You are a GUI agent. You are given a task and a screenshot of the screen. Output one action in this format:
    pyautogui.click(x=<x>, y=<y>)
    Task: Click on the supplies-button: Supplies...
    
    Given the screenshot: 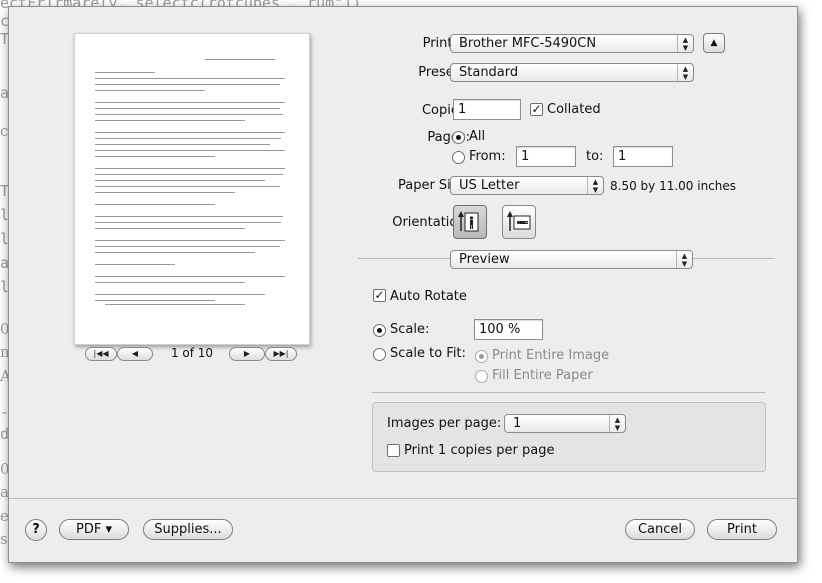 What is the action you would take?
    pyautogui.click(x=188, y=529)
    